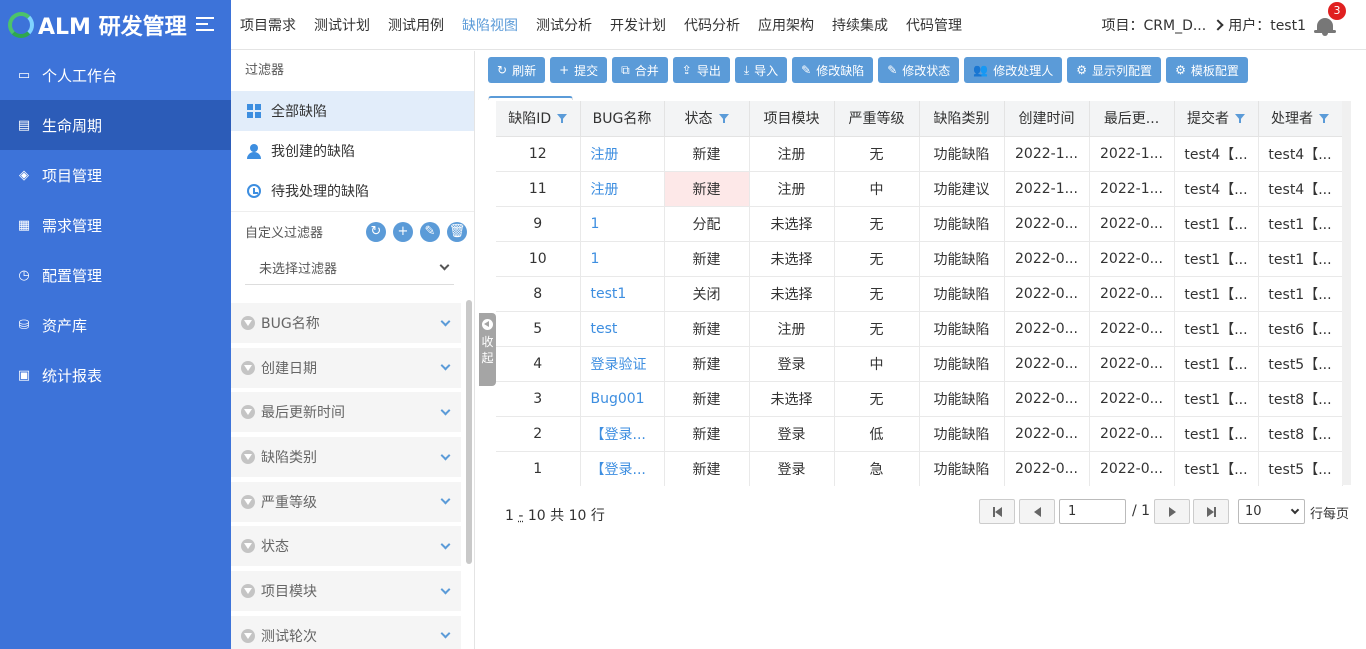 This screenshot has width=1366, height=649. What do you see at coordinates (622, 364) in the screenshot?
I see `bug-name-link: 登录验证` at bounding box center [622, 364].